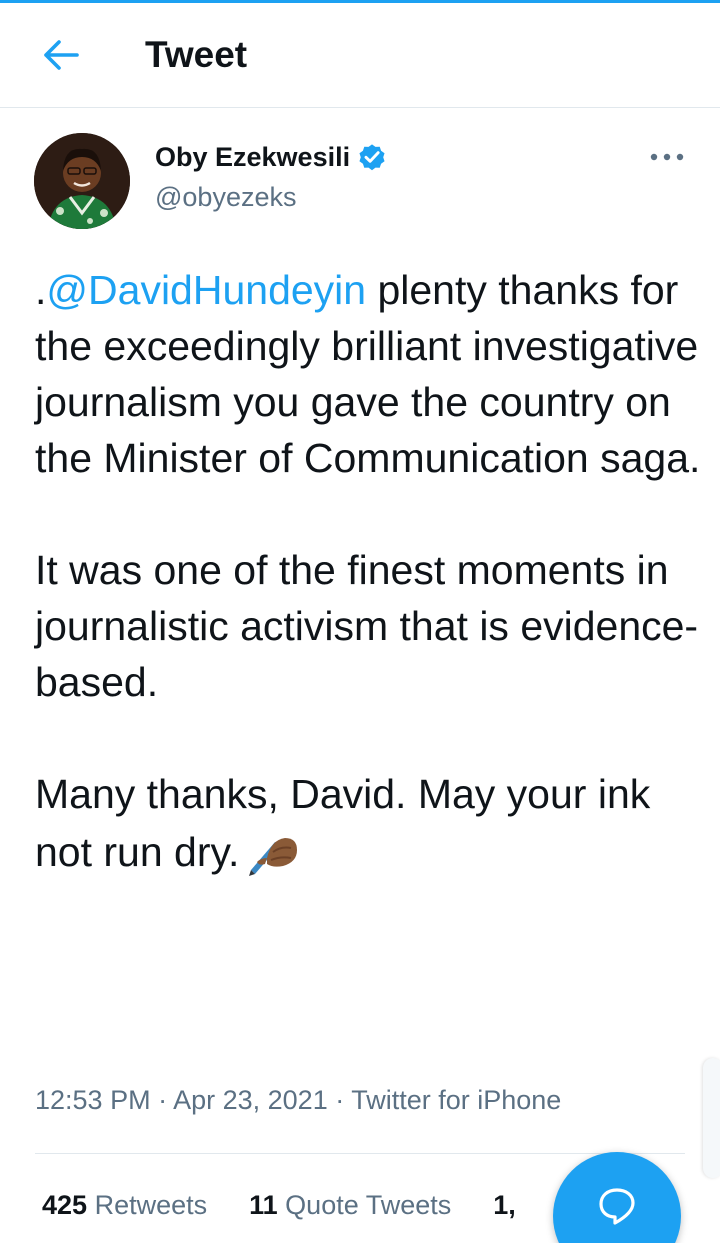 This screenshot has height=1243, width=720. What do you see at coordinates (617, 1206) in the screenshot?
I see `compose-reply-icon` at bounding box center [617, 1206].